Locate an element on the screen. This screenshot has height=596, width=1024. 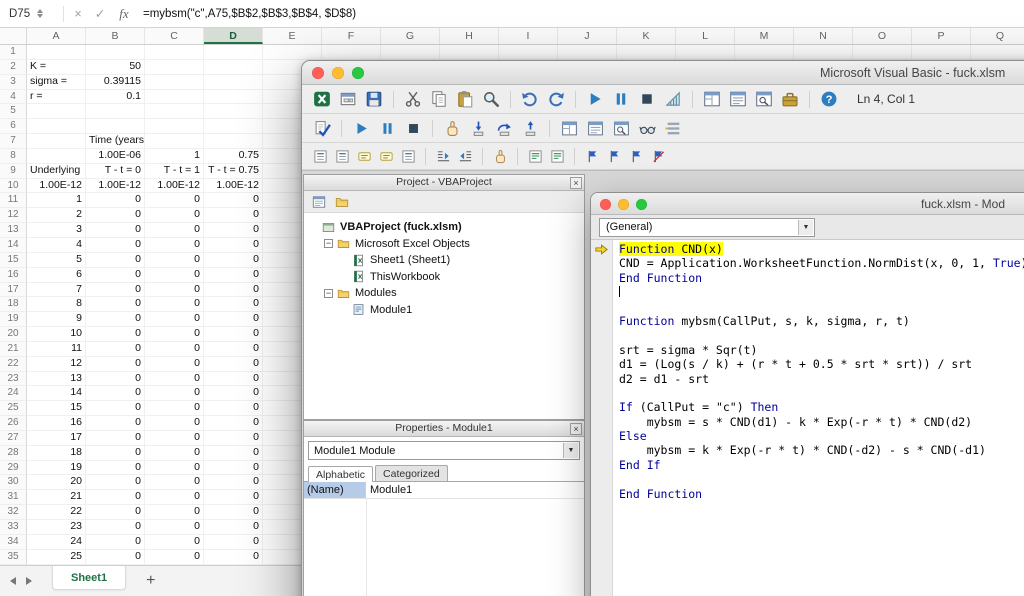
parameter-info-icon is located at coordinates (386, 156).